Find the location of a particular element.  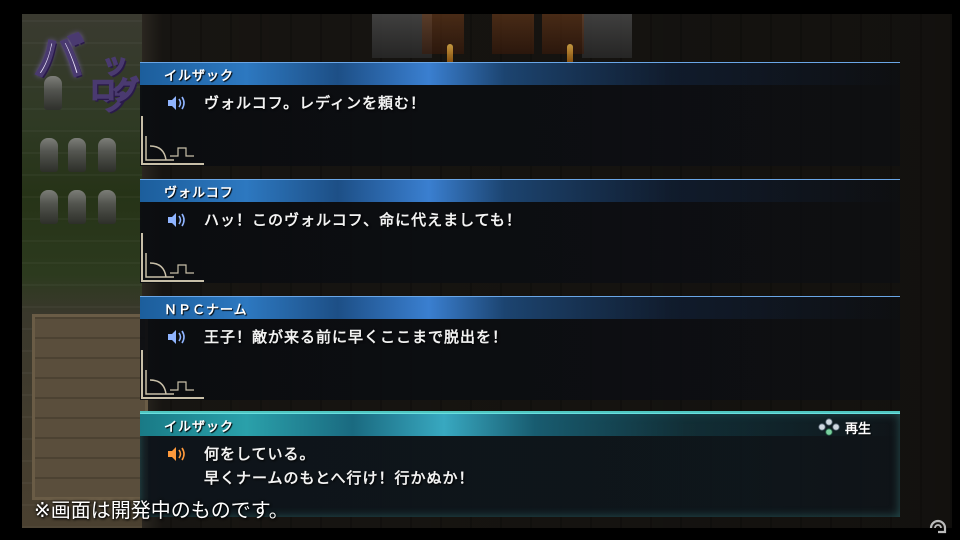

voice-replay-icon-active is located at coordinates (177, 454).